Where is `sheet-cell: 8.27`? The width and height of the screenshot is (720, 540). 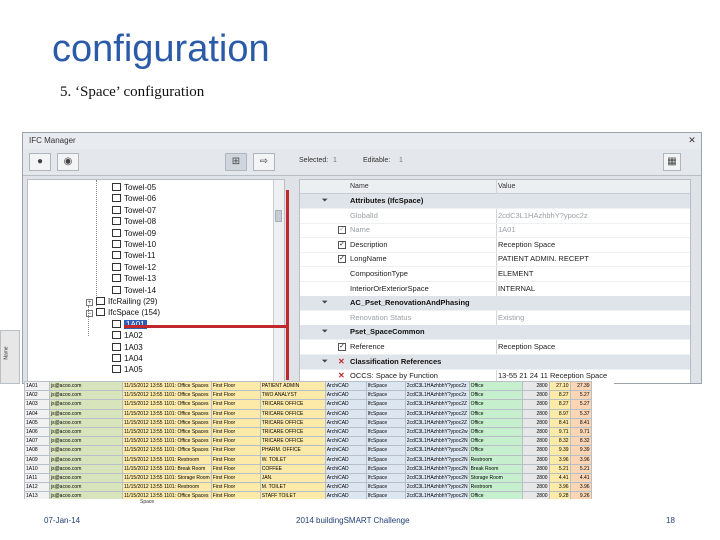
sheet-cell: 8.27 is located at coordinates (559, 395).